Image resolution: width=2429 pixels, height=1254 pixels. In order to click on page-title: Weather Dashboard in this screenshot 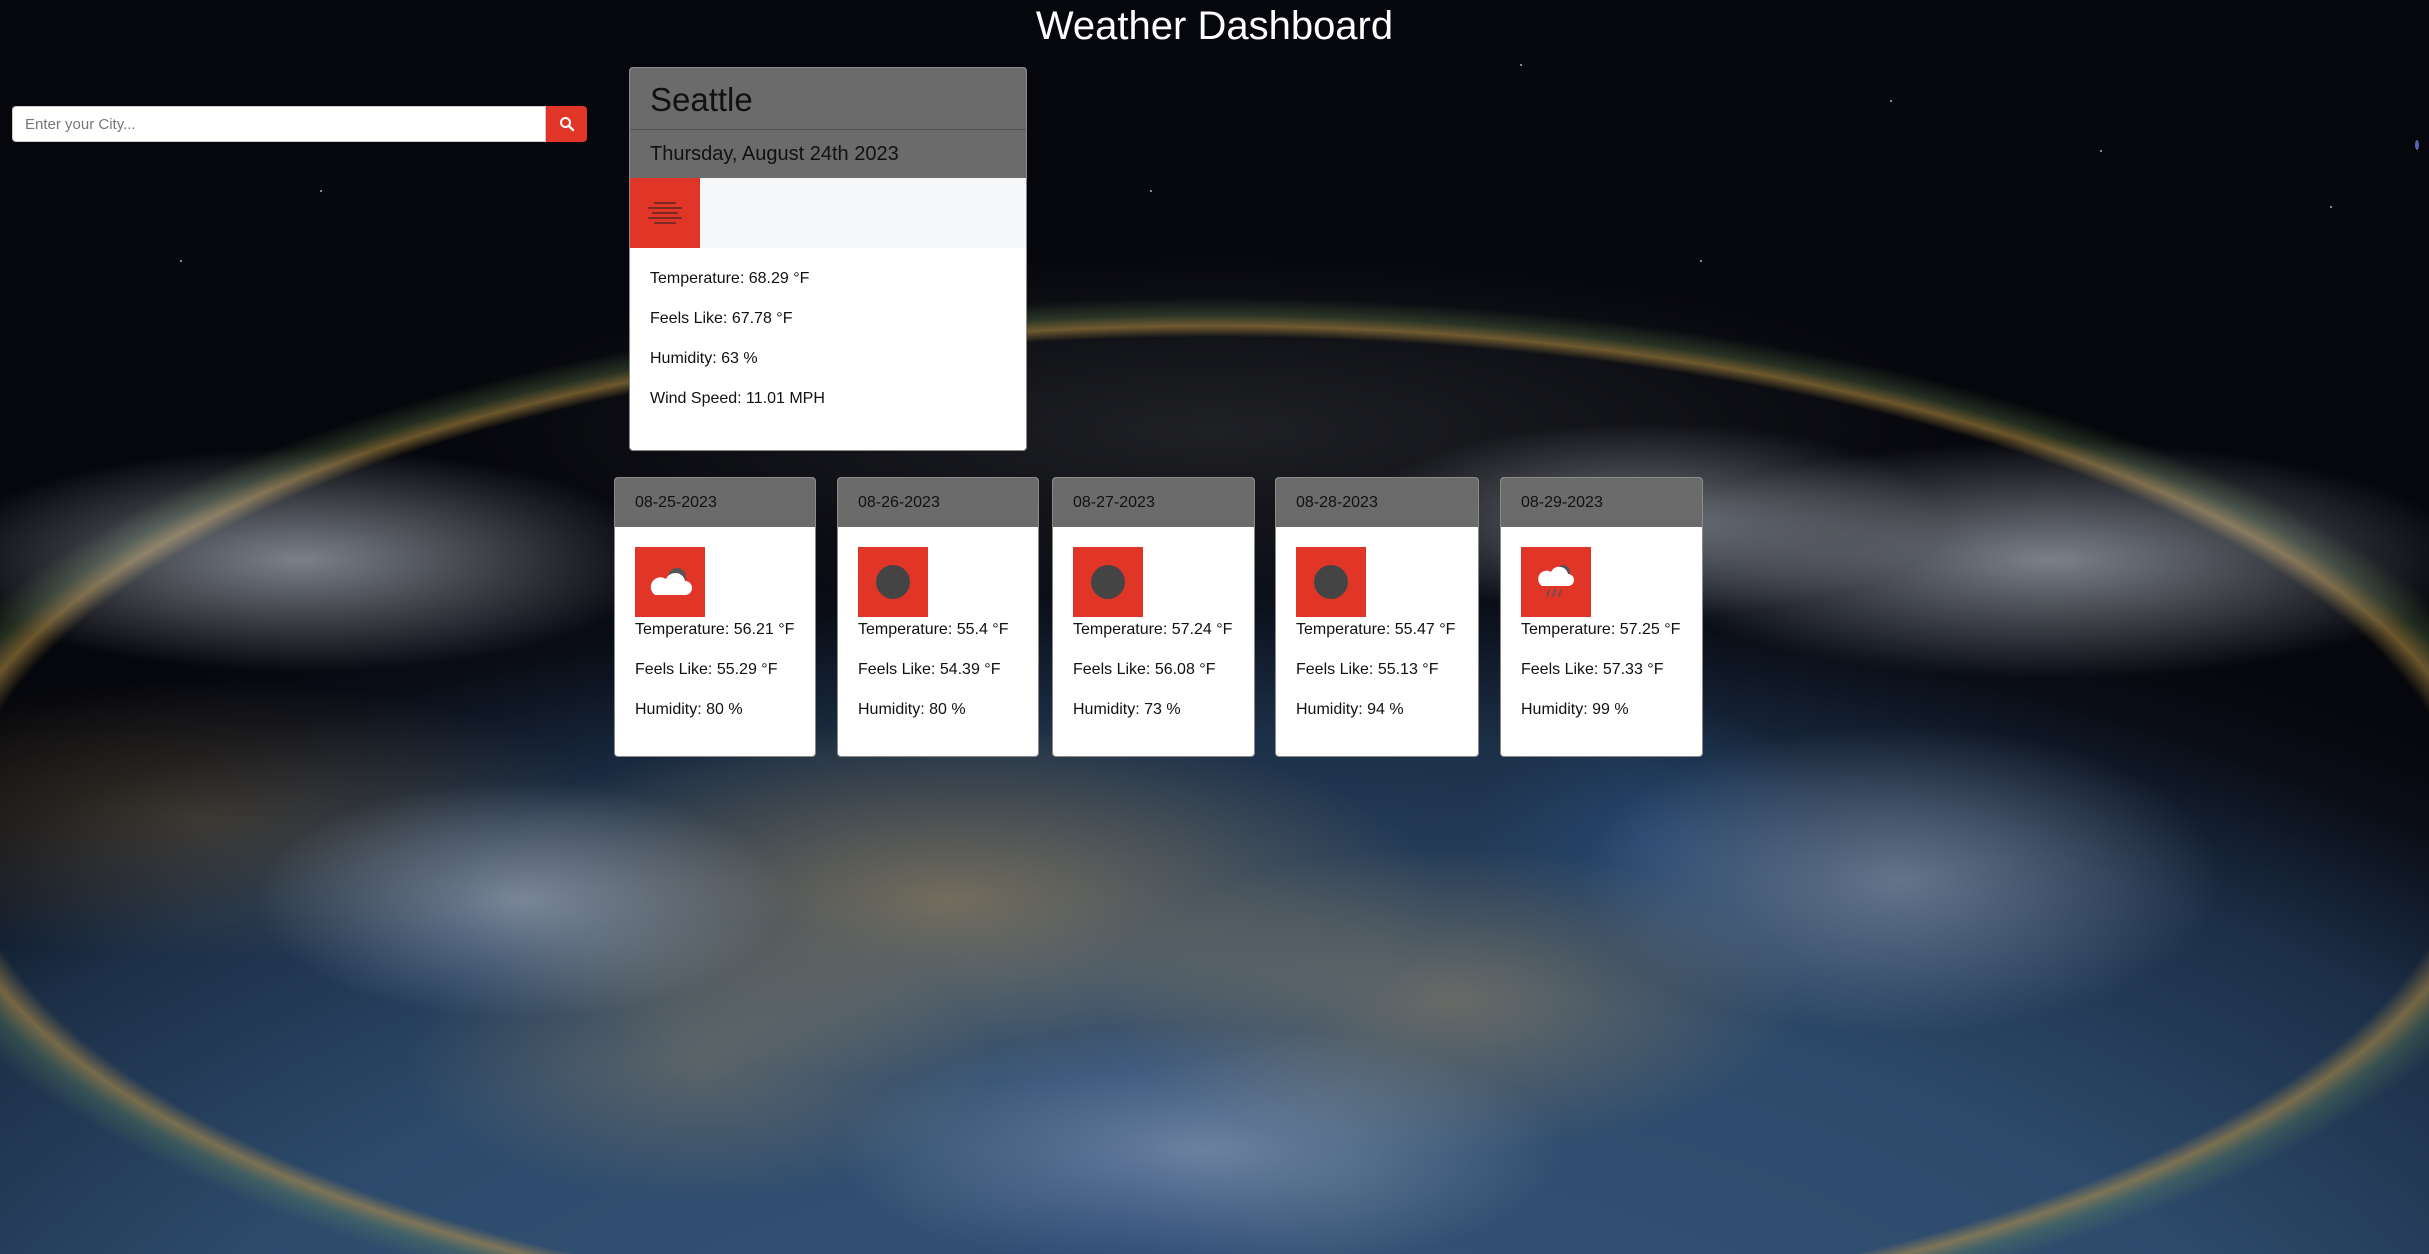, I will do `click(1214, 26)`.